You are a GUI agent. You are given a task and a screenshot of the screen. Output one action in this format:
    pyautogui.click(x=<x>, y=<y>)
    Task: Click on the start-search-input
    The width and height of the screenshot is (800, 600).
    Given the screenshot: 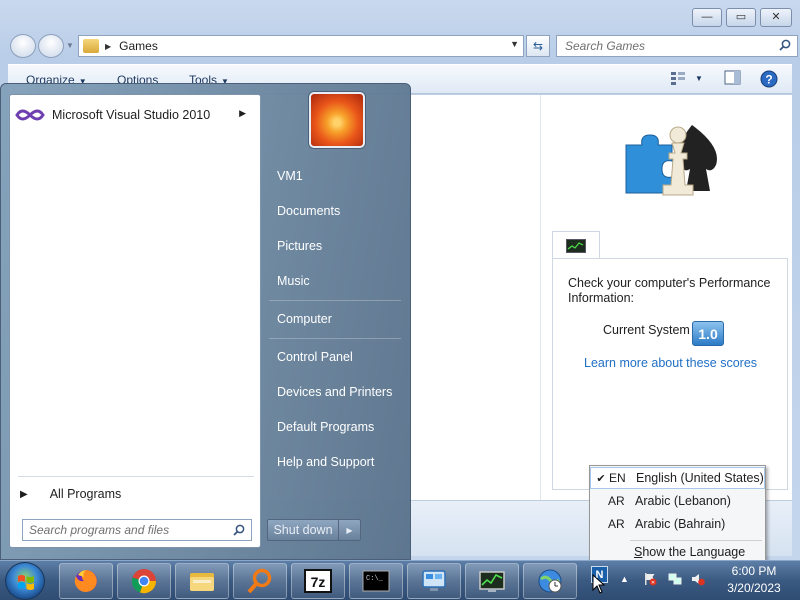 What is the action you would take?
    pyautogui.click(x=124, y=530)
    